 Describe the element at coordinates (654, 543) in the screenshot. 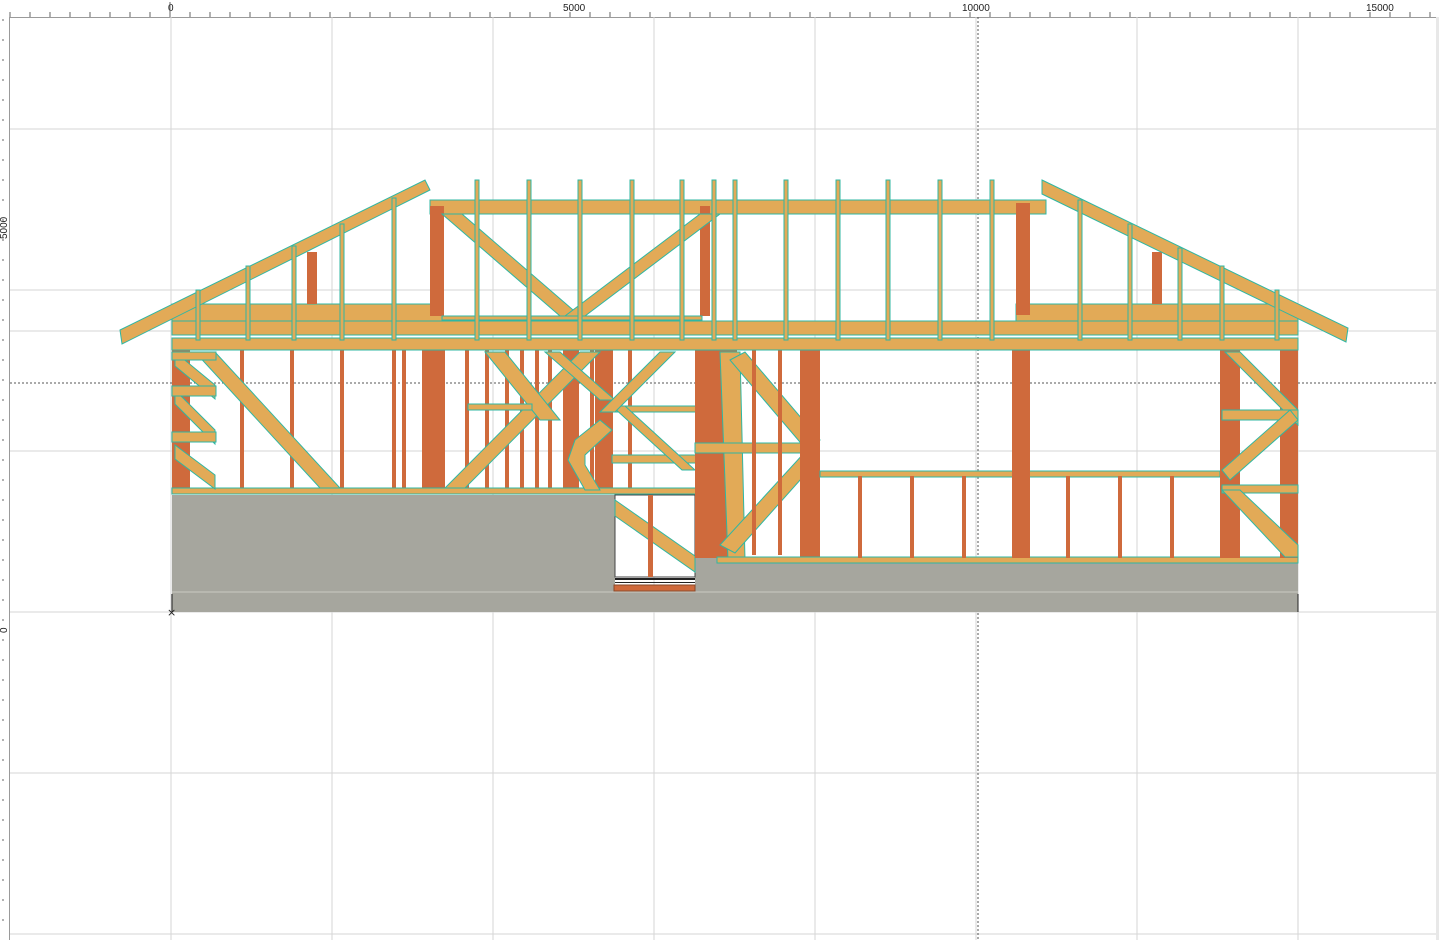

I see `stair-opening` at that location.